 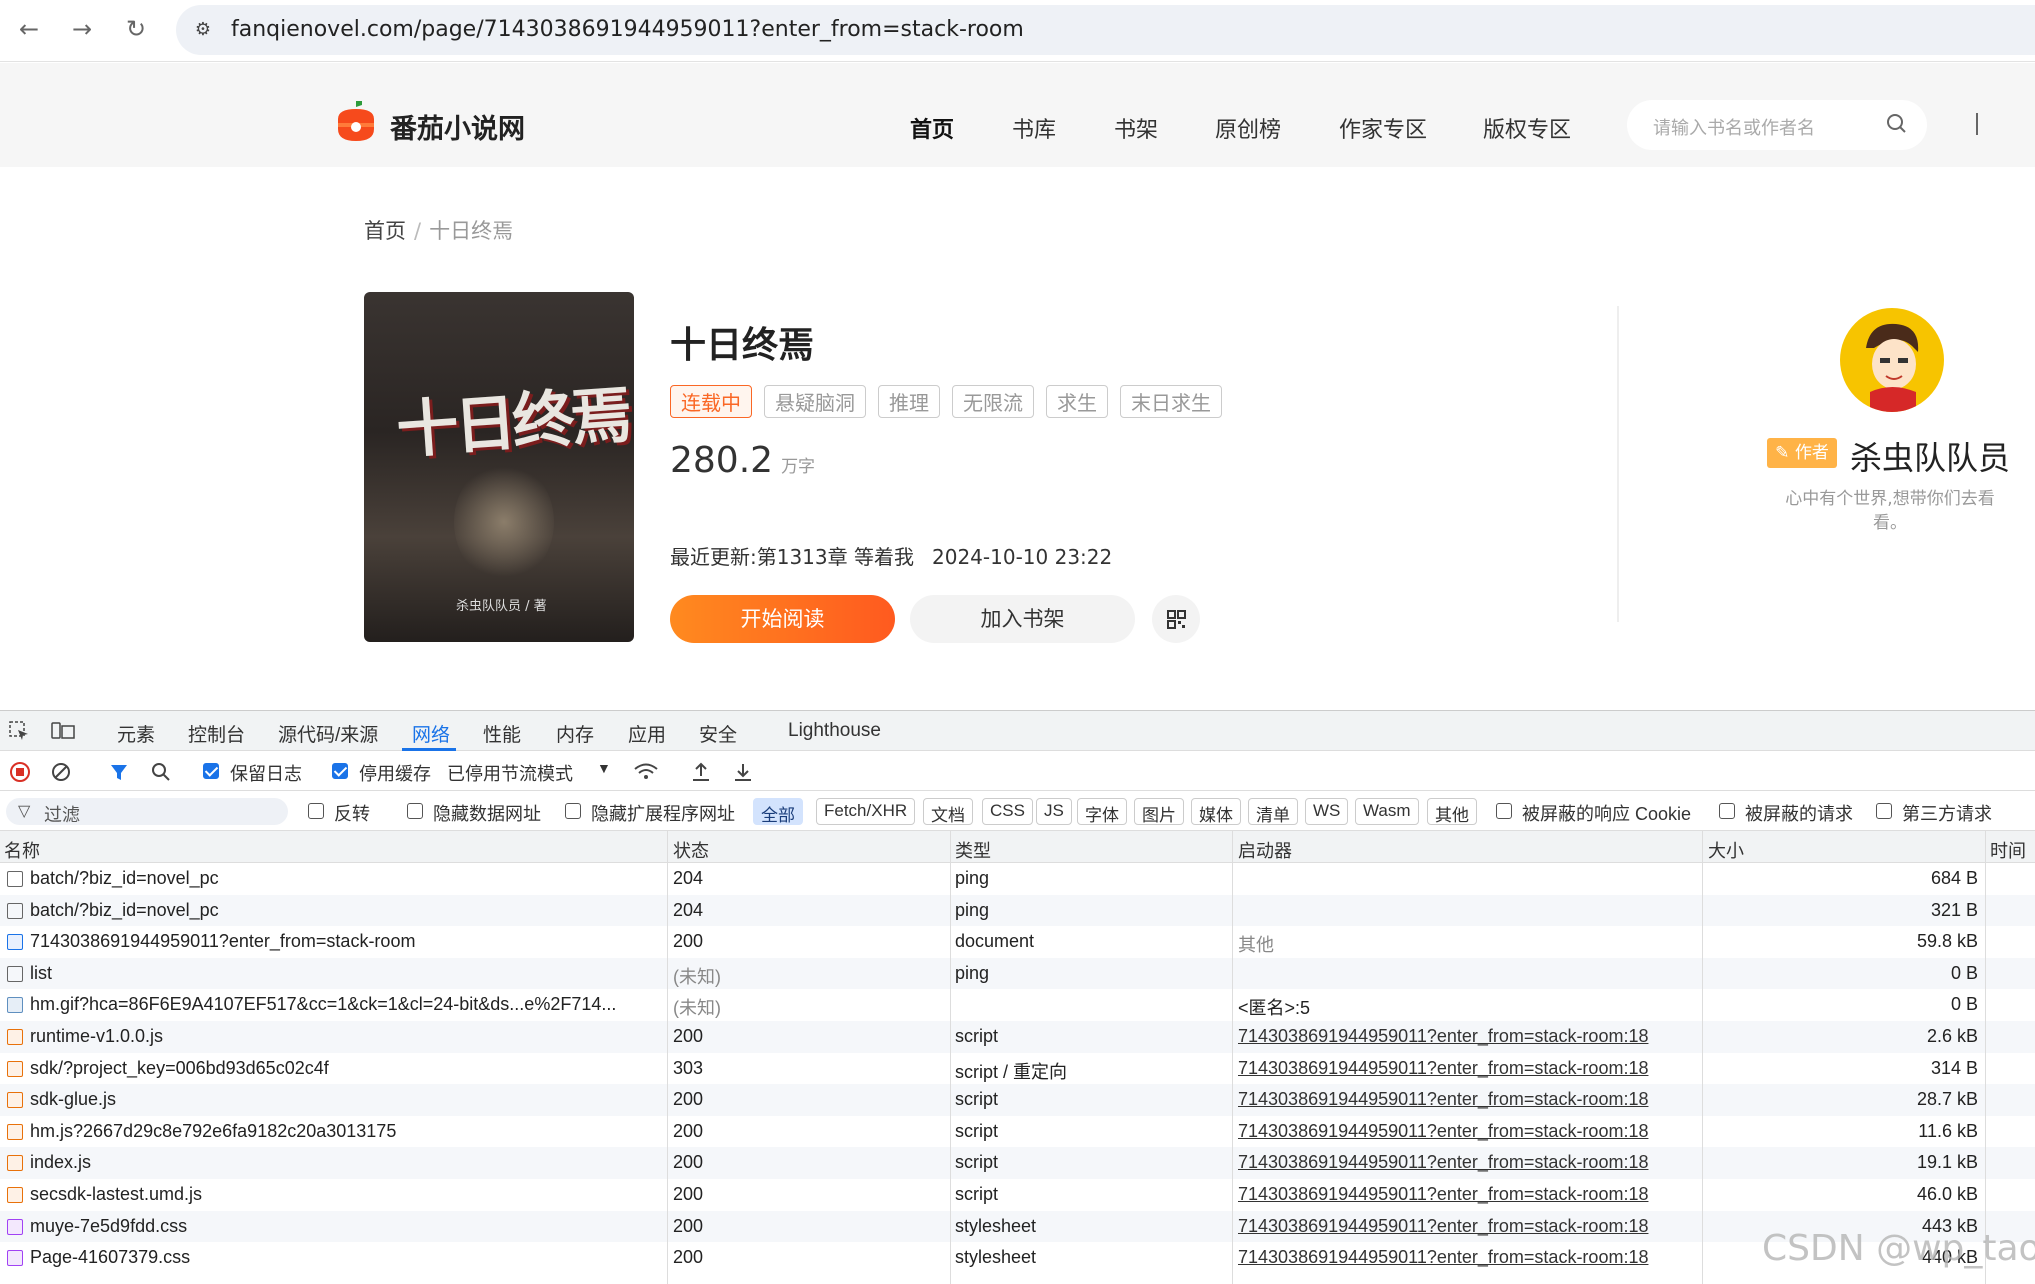 I want to click on blocked-requests-checkbox, so click(x=1727, y=811).